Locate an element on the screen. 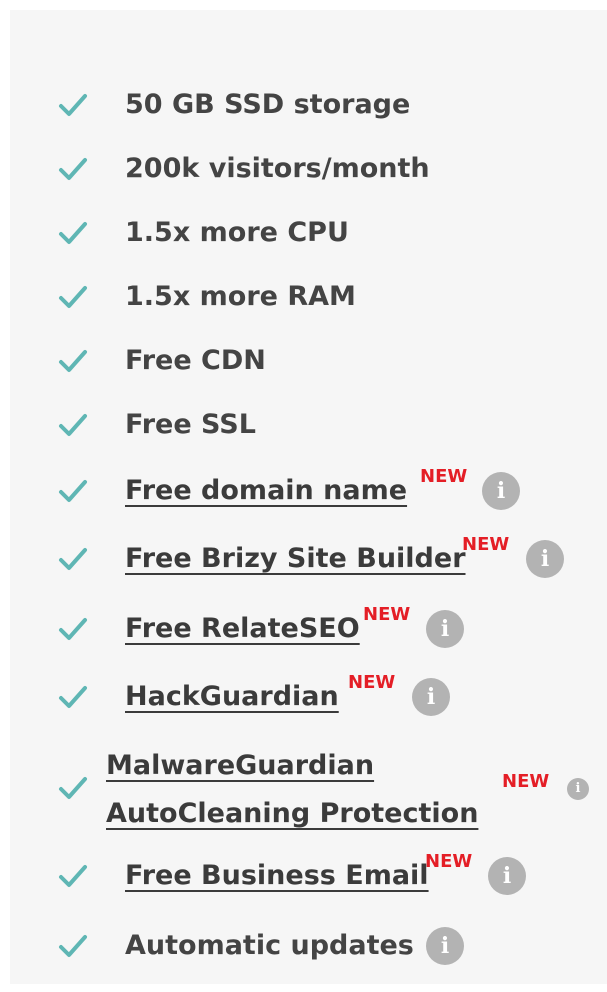 The image size is (607, 992). hackguardian-link: HackGuardian is located at coordinates (232, 697).